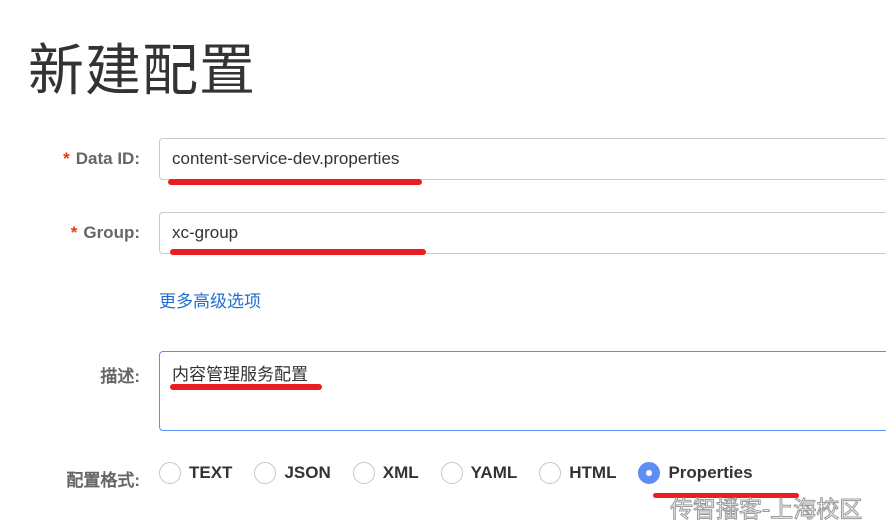 The height and width of the screenshot is (526, 886). I want to click on group-label: * Group:, so click(105, 233).